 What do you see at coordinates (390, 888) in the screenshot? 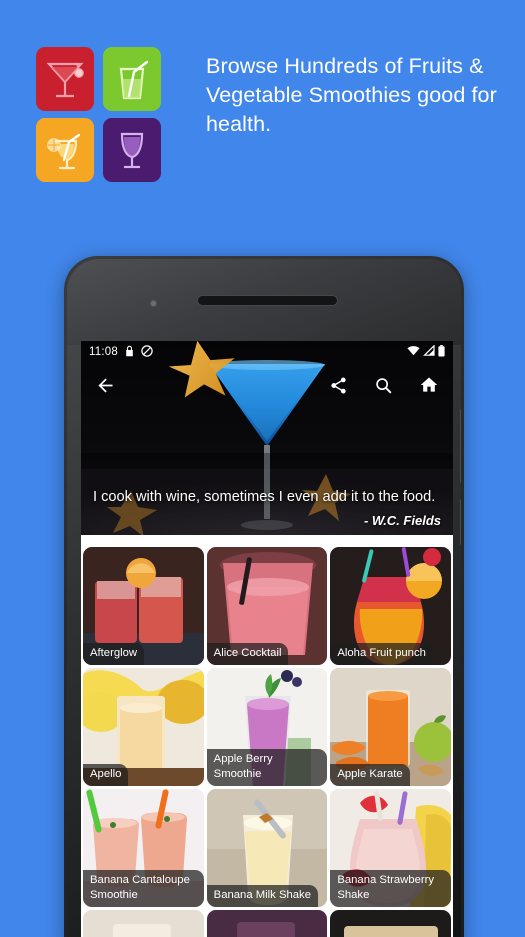
I see `recipe-label: Banana Strawberry Shake` at bounding box center [390, 888].